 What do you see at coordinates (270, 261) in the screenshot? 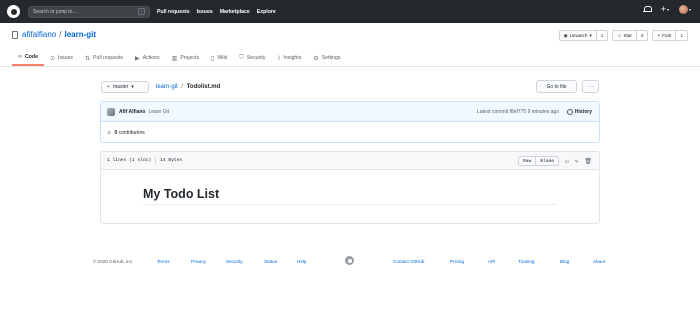
I see `footer-link-status: Status` at bounding box center [270, 261].